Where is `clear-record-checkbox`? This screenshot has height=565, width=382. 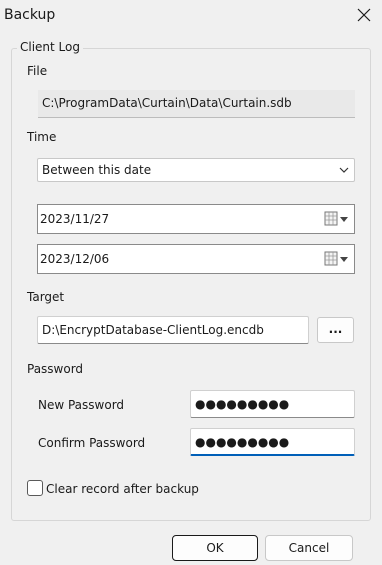 clear-record-checkbox is located at coordinates (35, 488).